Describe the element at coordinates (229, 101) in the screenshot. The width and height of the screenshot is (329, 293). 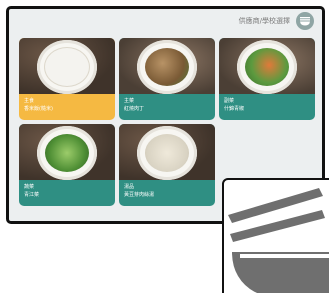
I see `dish-category: 副菜` at that location.